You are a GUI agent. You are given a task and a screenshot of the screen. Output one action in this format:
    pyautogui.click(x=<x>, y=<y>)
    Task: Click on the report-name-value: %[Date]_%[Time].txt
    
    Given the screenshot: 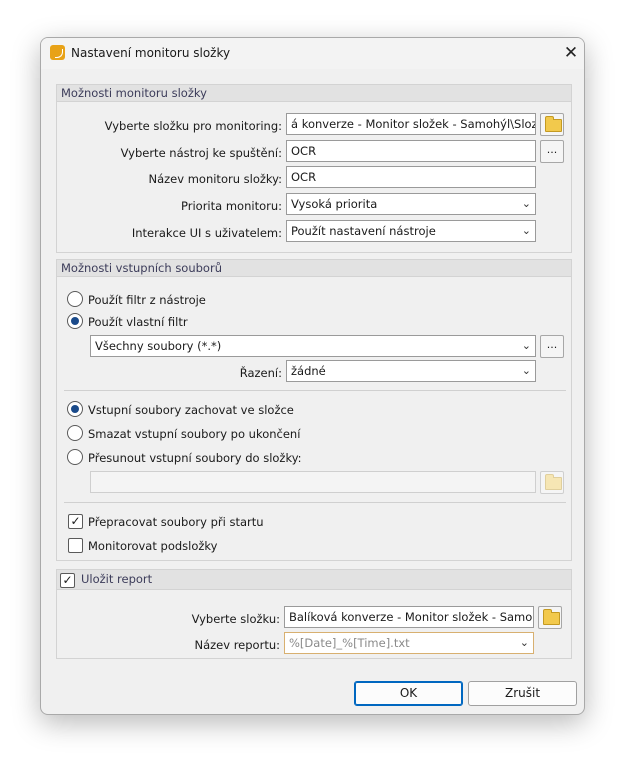 What is the action you would take?
    pyautogui.click(x=349, y=643)
    